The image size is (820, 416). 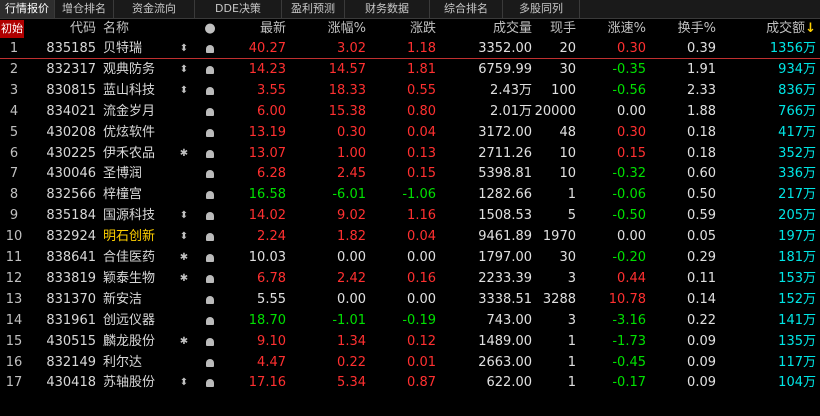 What do you see at coordinates (123, 195) in the screenshot?
I see `stock-name: 梓橦宫` at bounding box center [123, 195].